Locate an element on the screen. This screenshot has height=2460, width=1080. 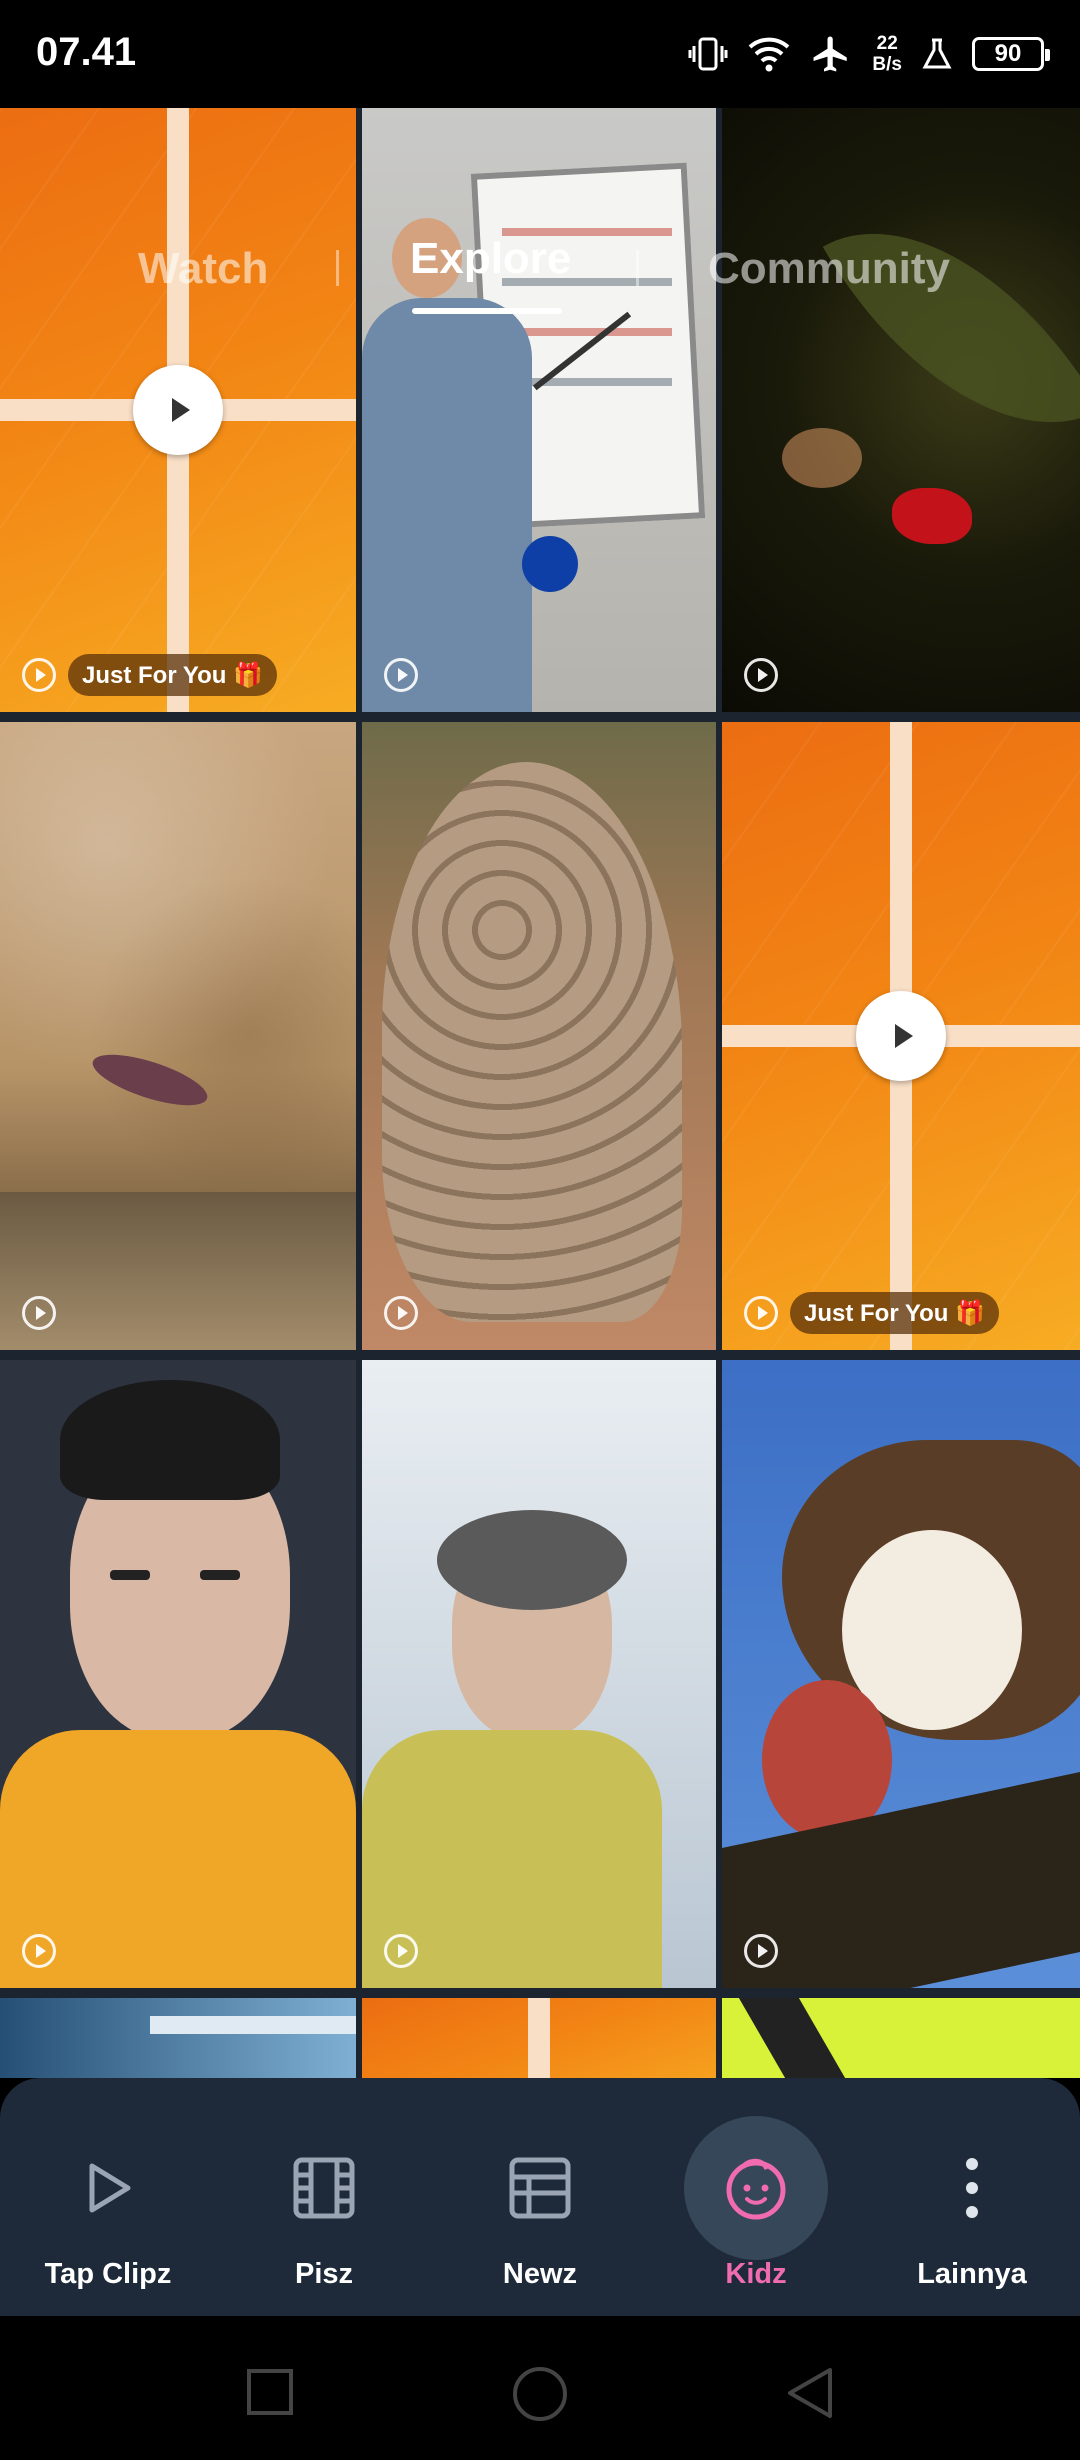
vibrate-icon is located at coordinates (708, 54).